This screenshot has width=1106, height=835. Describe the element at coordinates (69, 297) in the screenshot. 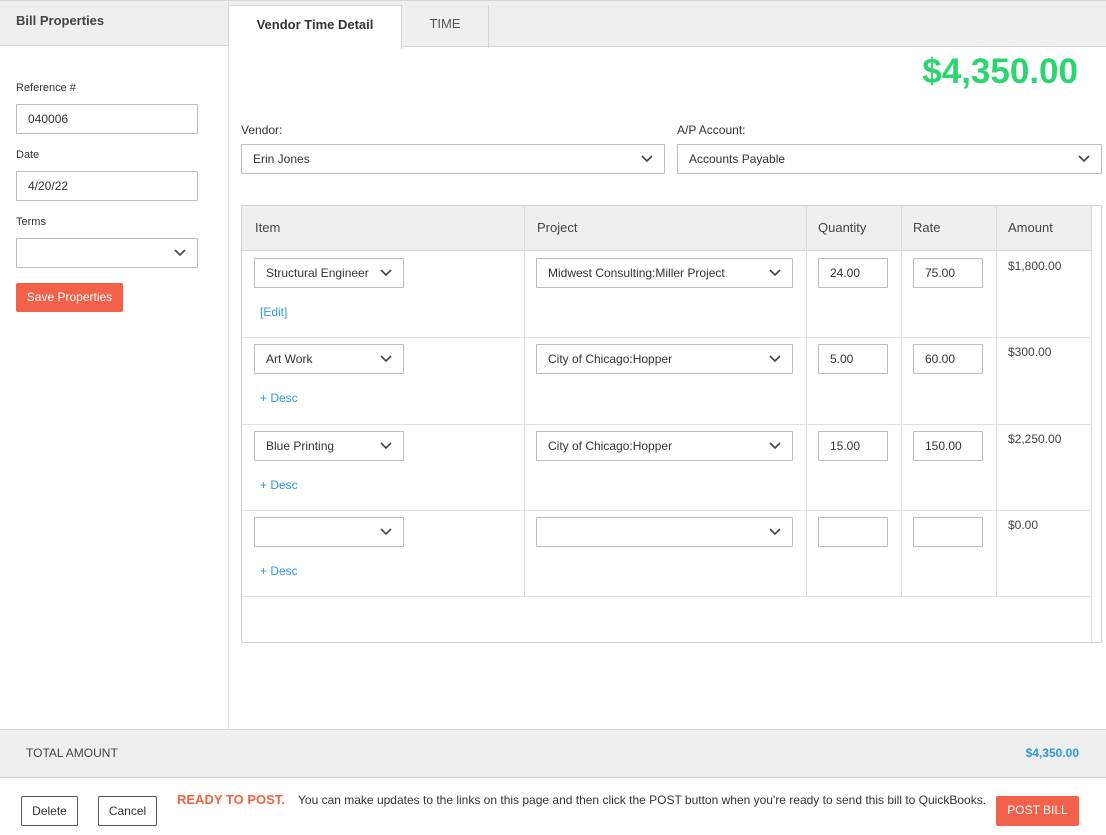

I see `save-properties-button: Save Properties` at that location.